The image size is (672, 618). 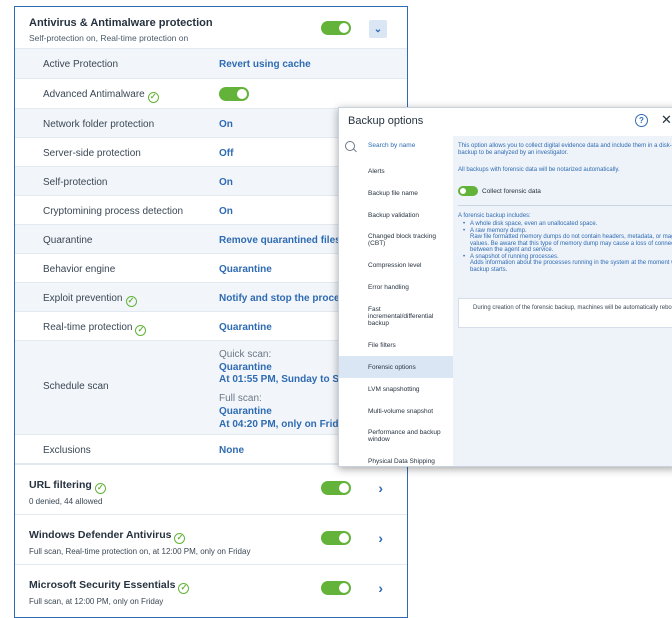 What do you see at coordinates (284, 424) in the screenshot?
I see `full-scan-time: At 04:20 PM, only on Friday` at bounding box center [284, 424].